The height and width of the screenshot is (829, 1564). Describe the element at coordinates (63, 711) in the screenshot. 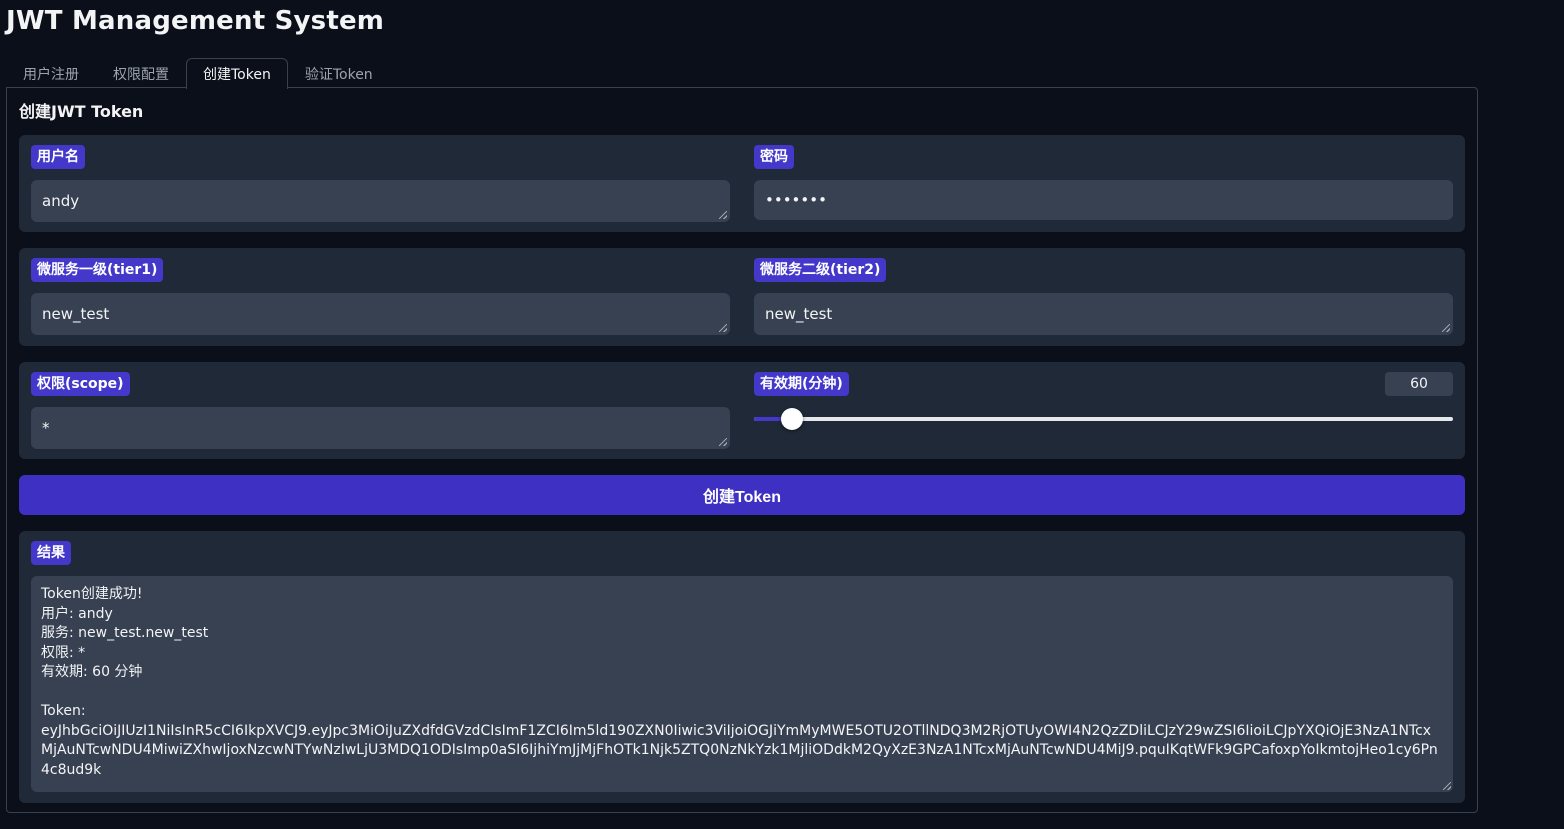

I see `result-line: Token:` at that location.